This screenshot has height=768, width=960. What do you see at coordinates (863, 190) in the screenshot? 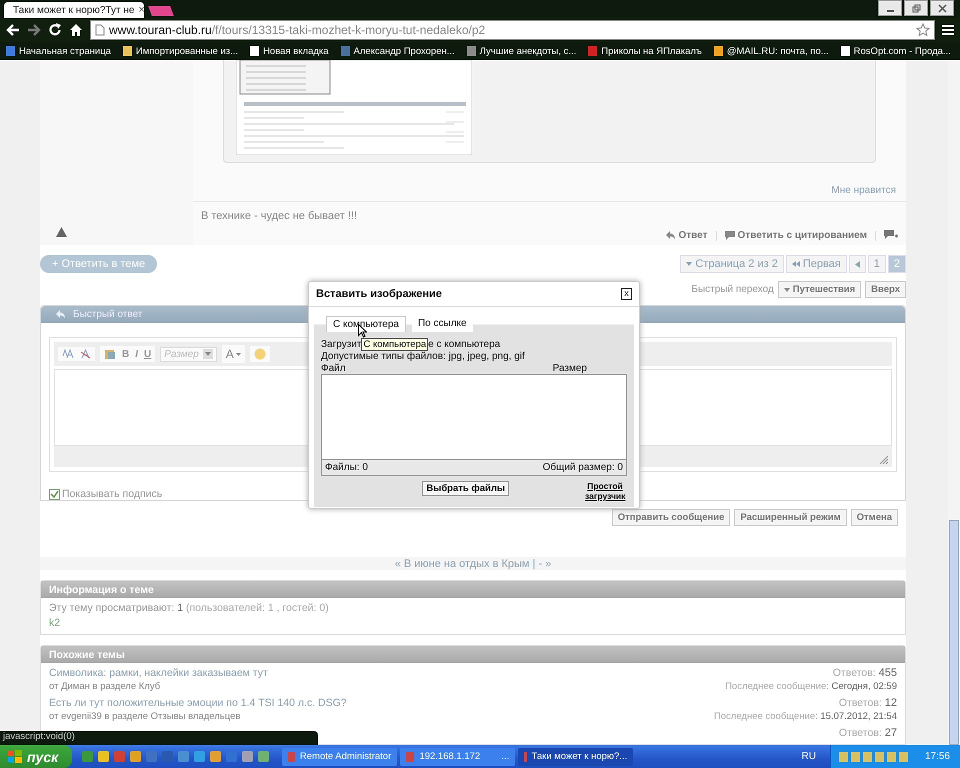
I see `like-link: Мне нравится` at bounding box center [863, 190].